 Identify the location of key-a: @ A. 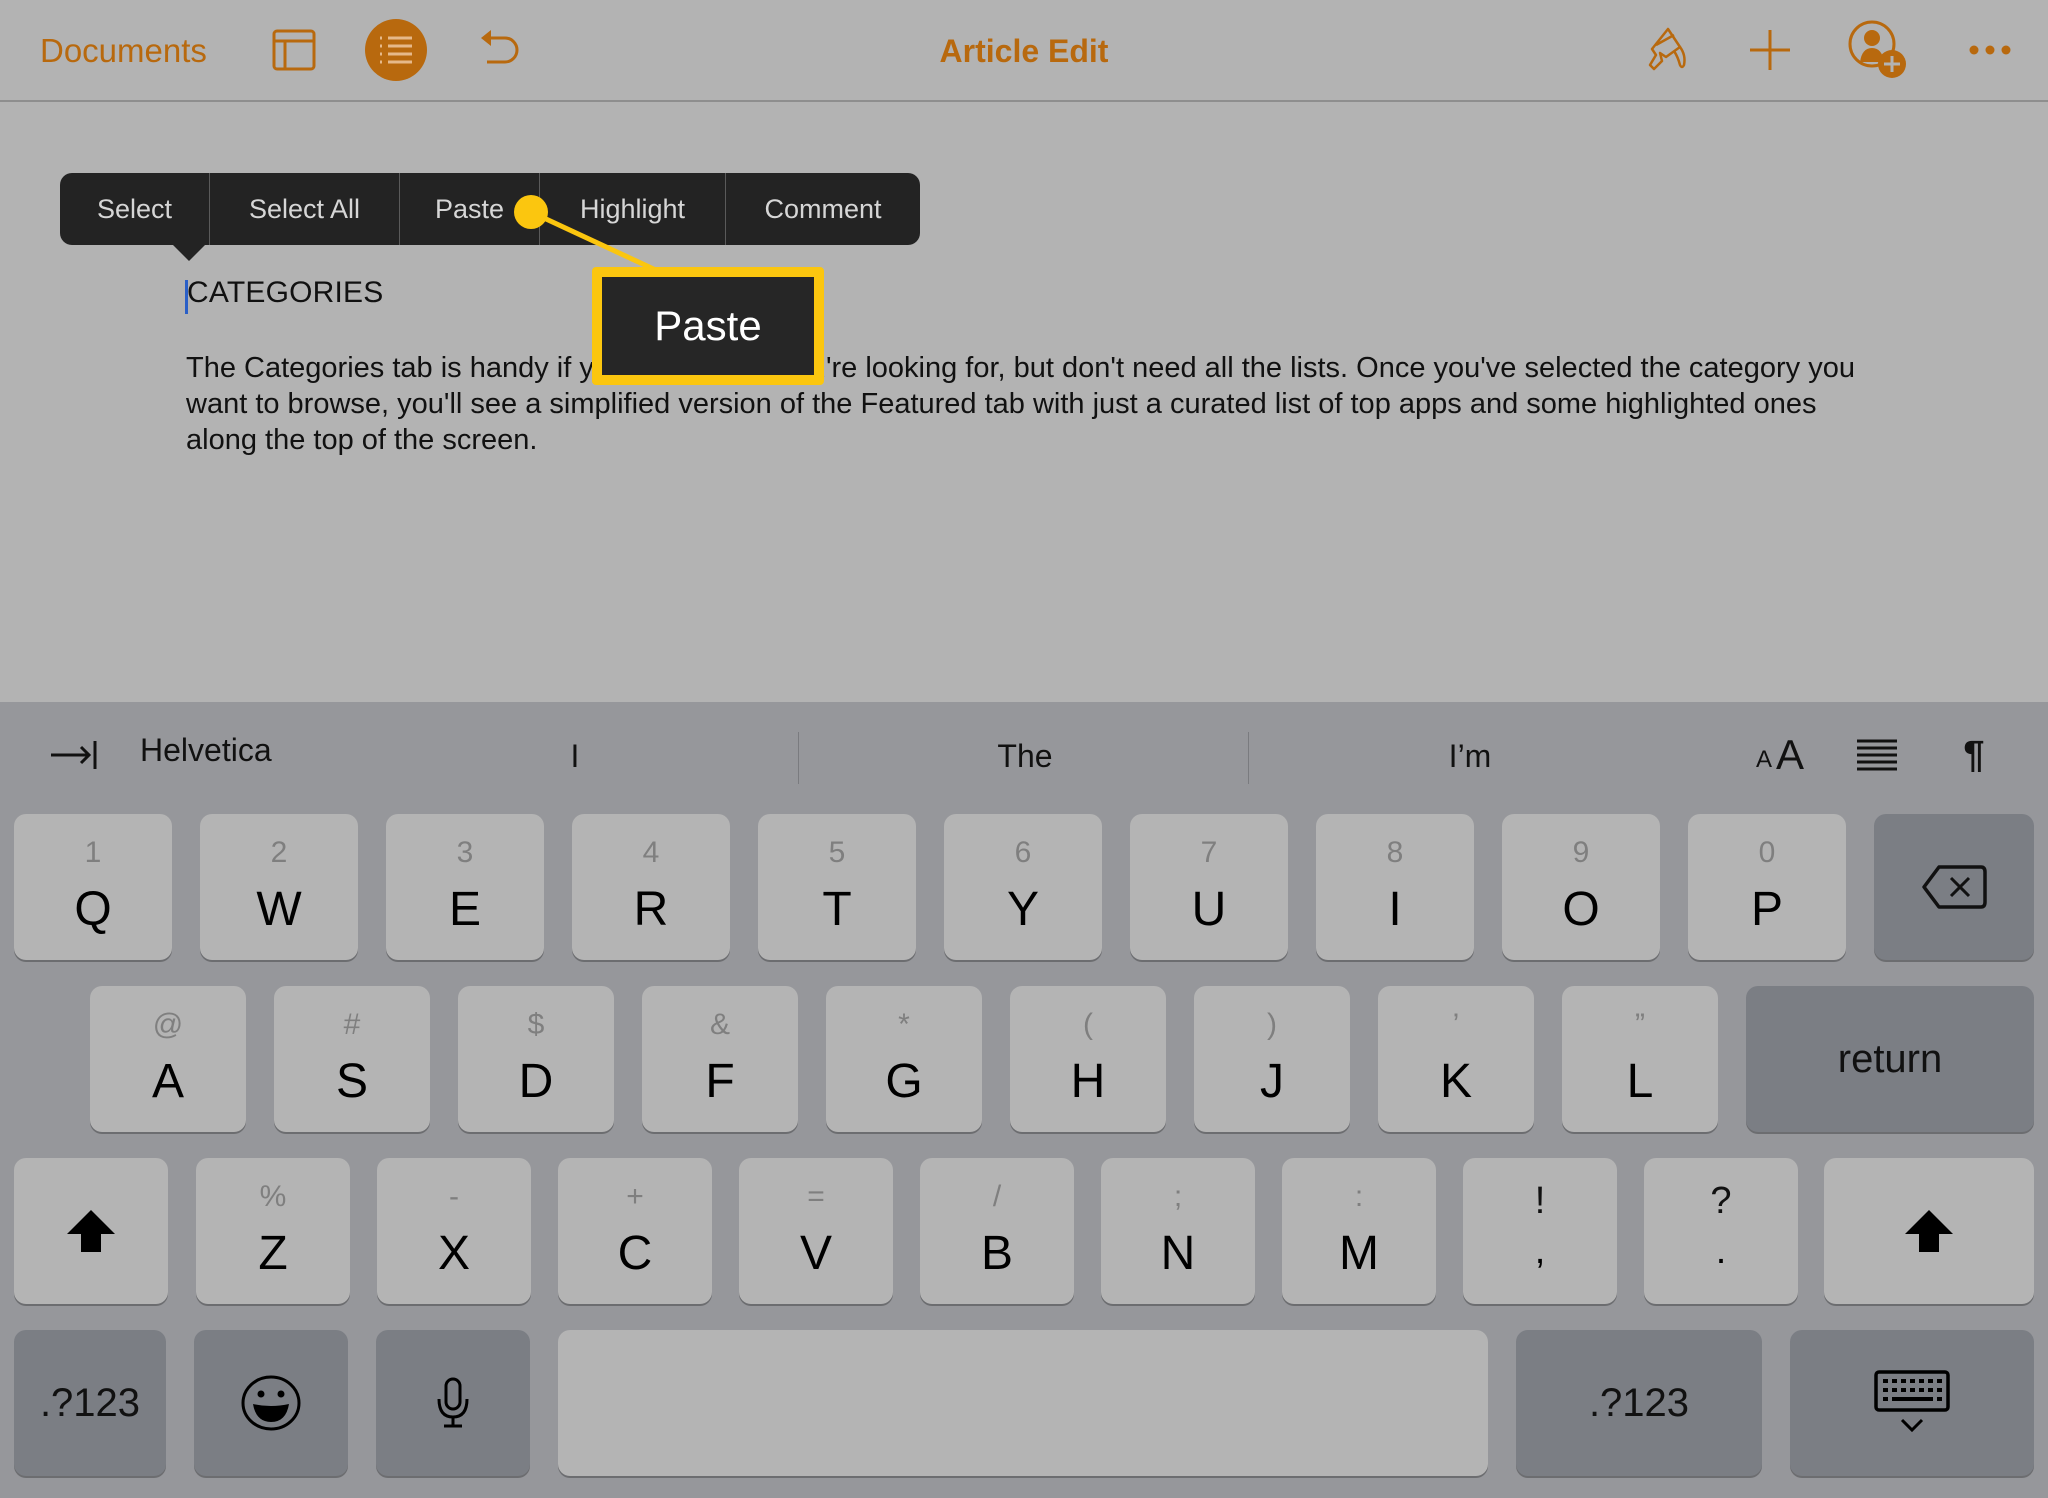
(168, 1059).